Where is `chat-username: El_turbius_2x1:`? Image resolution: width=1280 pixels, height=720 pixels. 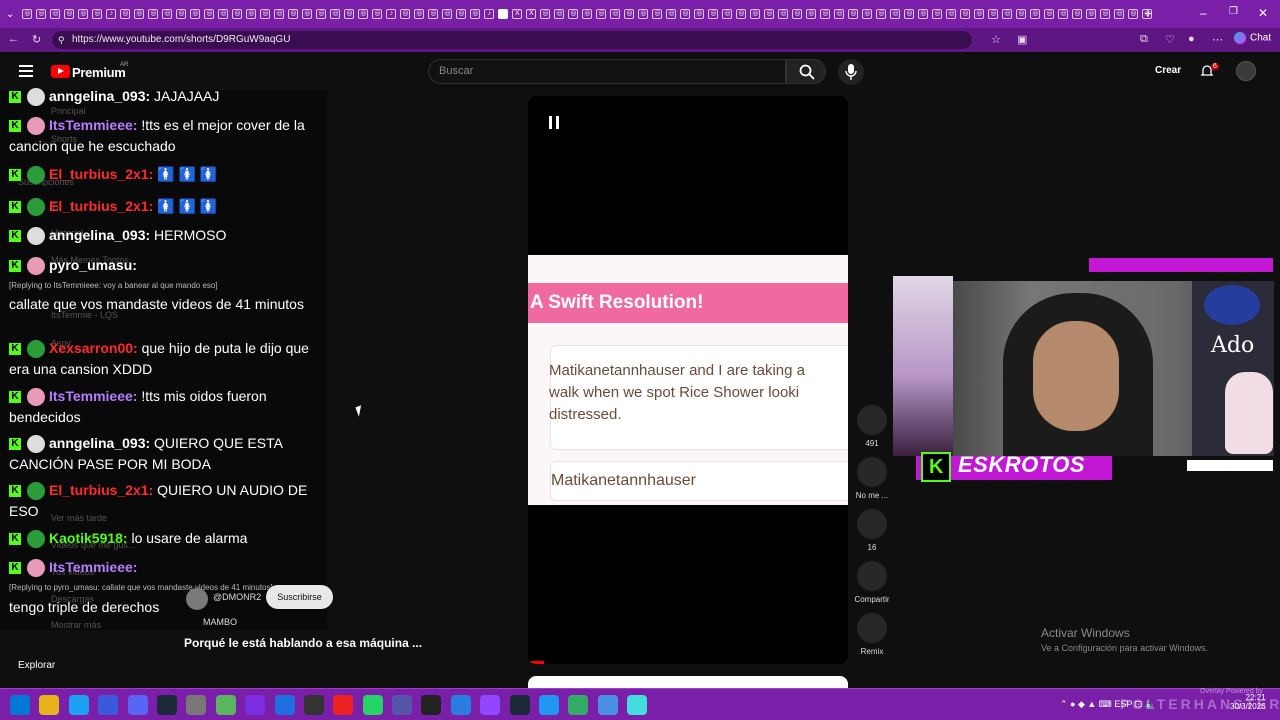
chat-username: El_turbius_2x1: is located at coordinates (101, 490).